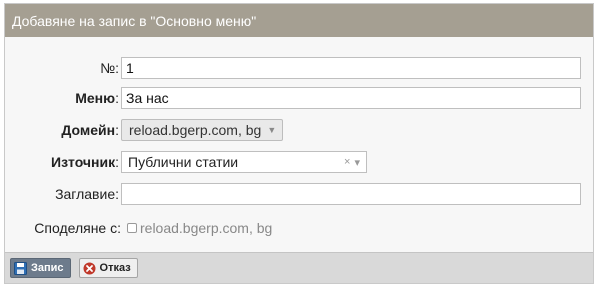 The height and width of the screenshot is (289, 600). I want to click on source-controls: × ▾, so click(352, 162).